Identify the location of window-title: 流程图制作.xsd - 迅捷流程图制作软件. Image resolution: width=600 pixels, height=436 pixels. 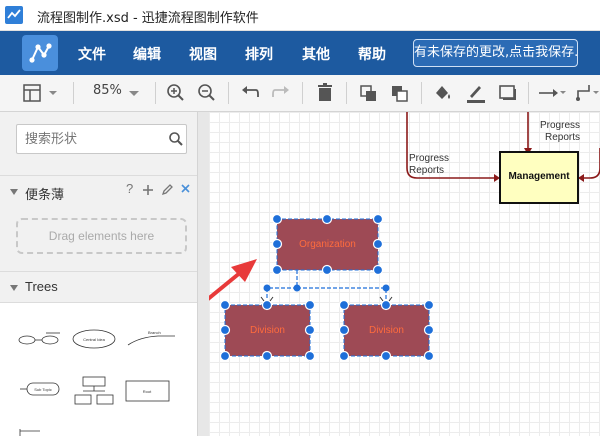
(148, 18).